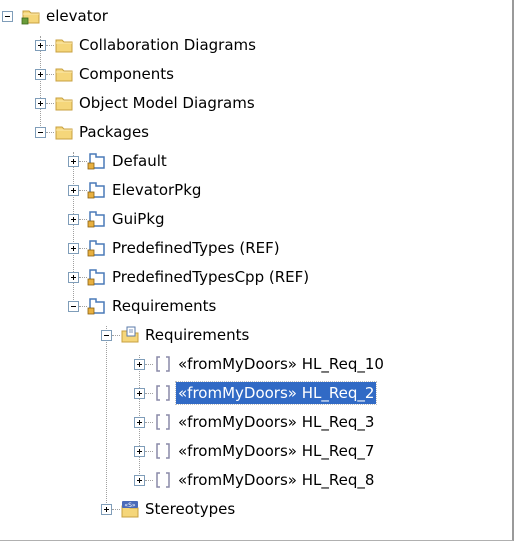  I want to click on tree-item-label: «fromMyDoors» HL_Req_2, so click(276, 393).